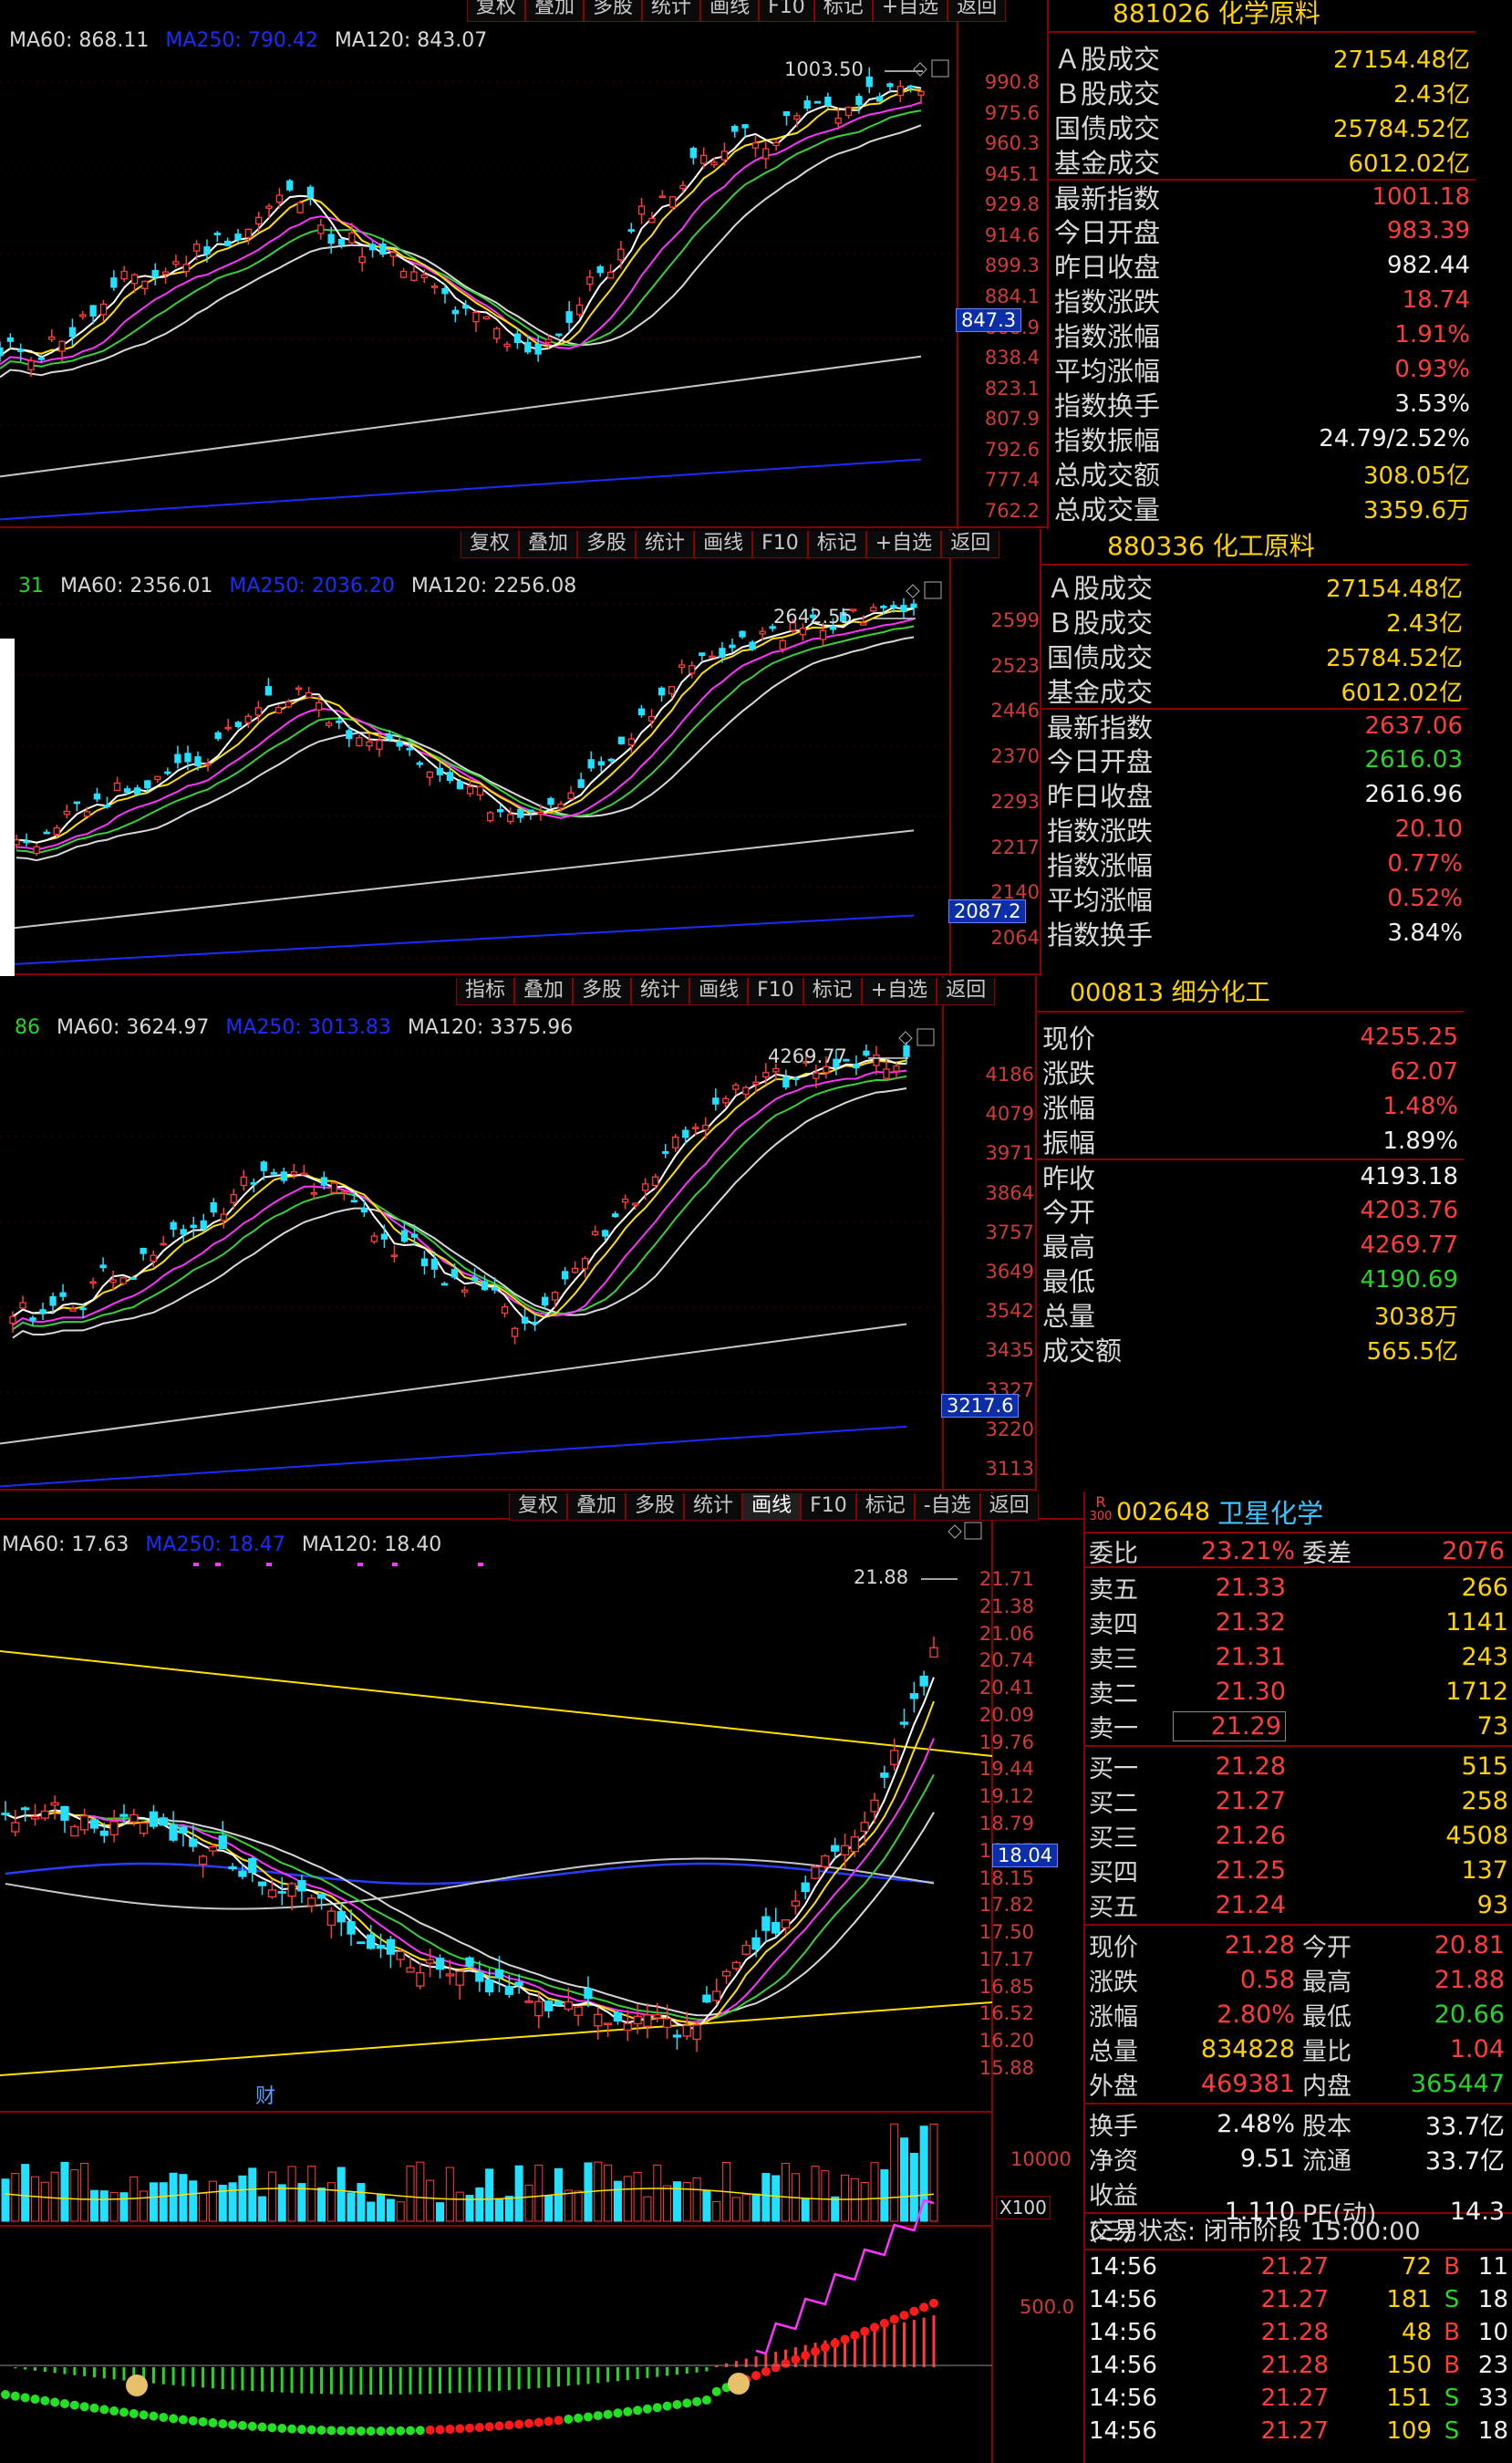 Image resolution: width=1512 pixels, height=2463 pixels. What do you see at coordinates (1298, 1726) in the screenshot?
I see `ask-row: 卖一 21.29 73` at bounding box center [1298, 1726].